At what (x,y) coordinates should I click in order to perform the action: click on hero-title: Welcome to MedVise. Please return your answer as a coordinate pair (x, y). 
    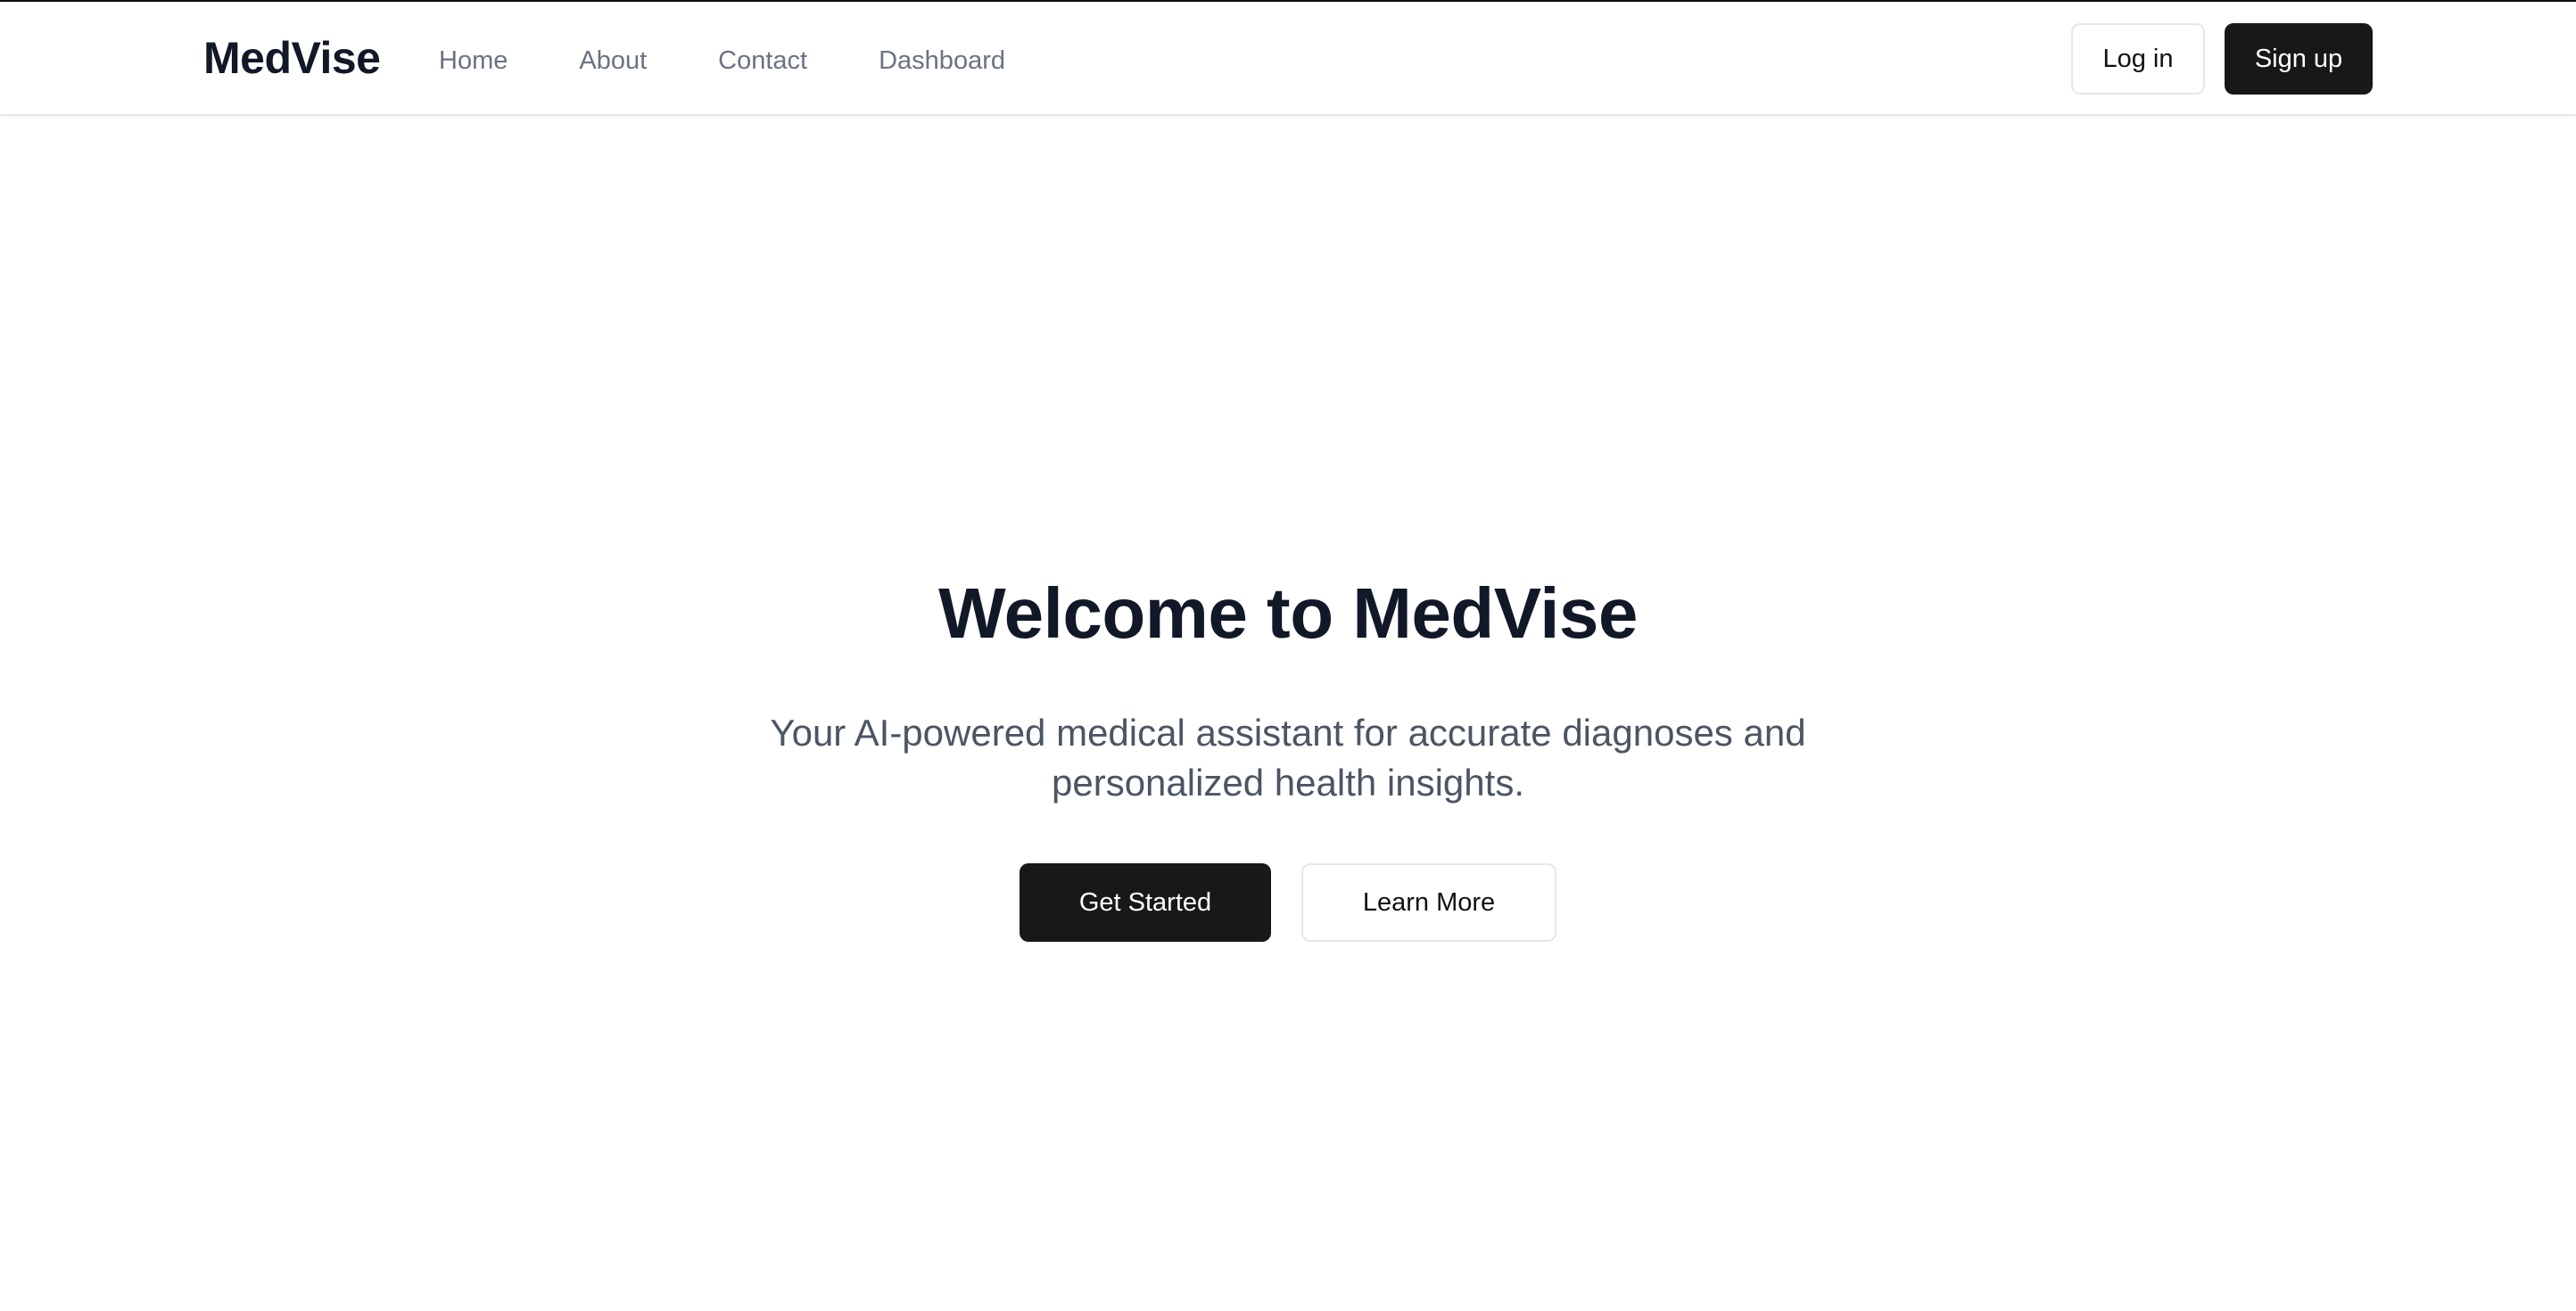
    Looking at the image, I should click on (1288, 613).